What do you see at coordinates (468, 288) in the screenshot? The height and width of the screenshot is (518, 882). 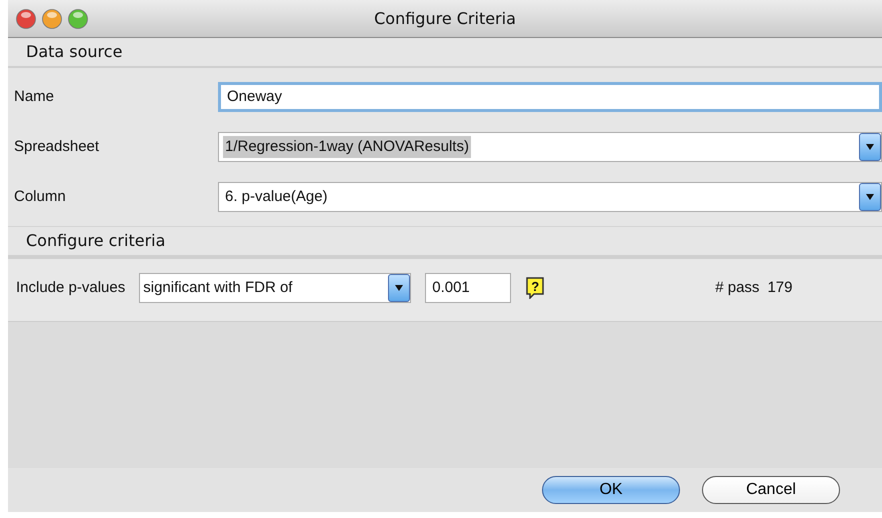 I see `threshold-field: 0.001` at bounding box center [468, 288].